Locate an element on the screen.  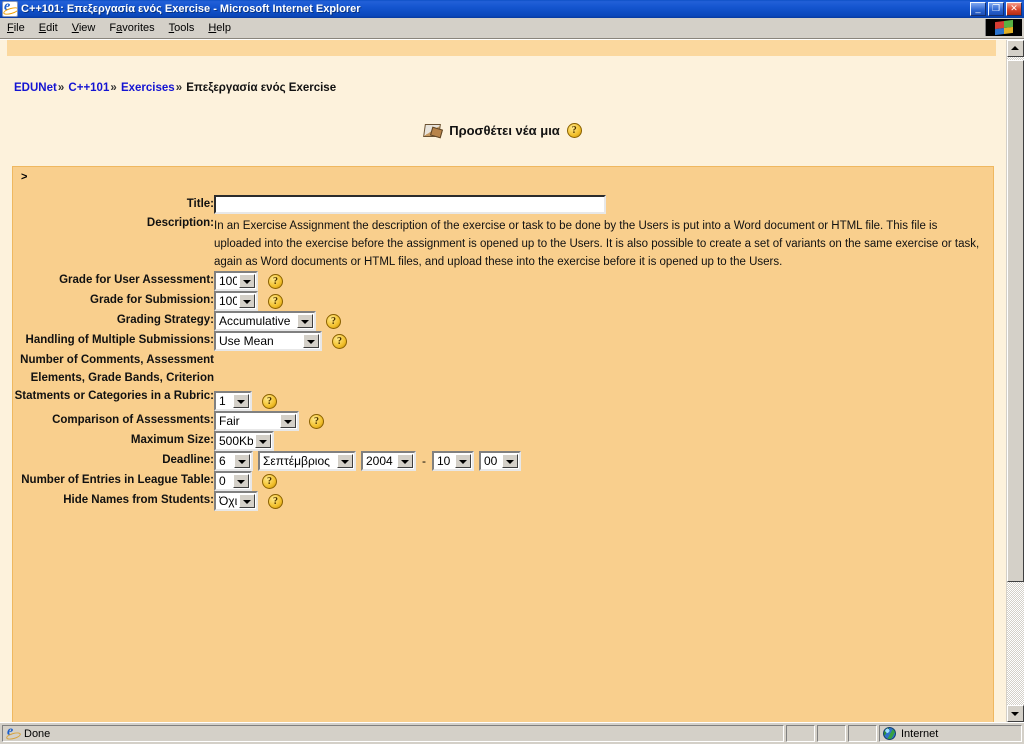
help-icon-header: ? is located at coordinates (574, 130).